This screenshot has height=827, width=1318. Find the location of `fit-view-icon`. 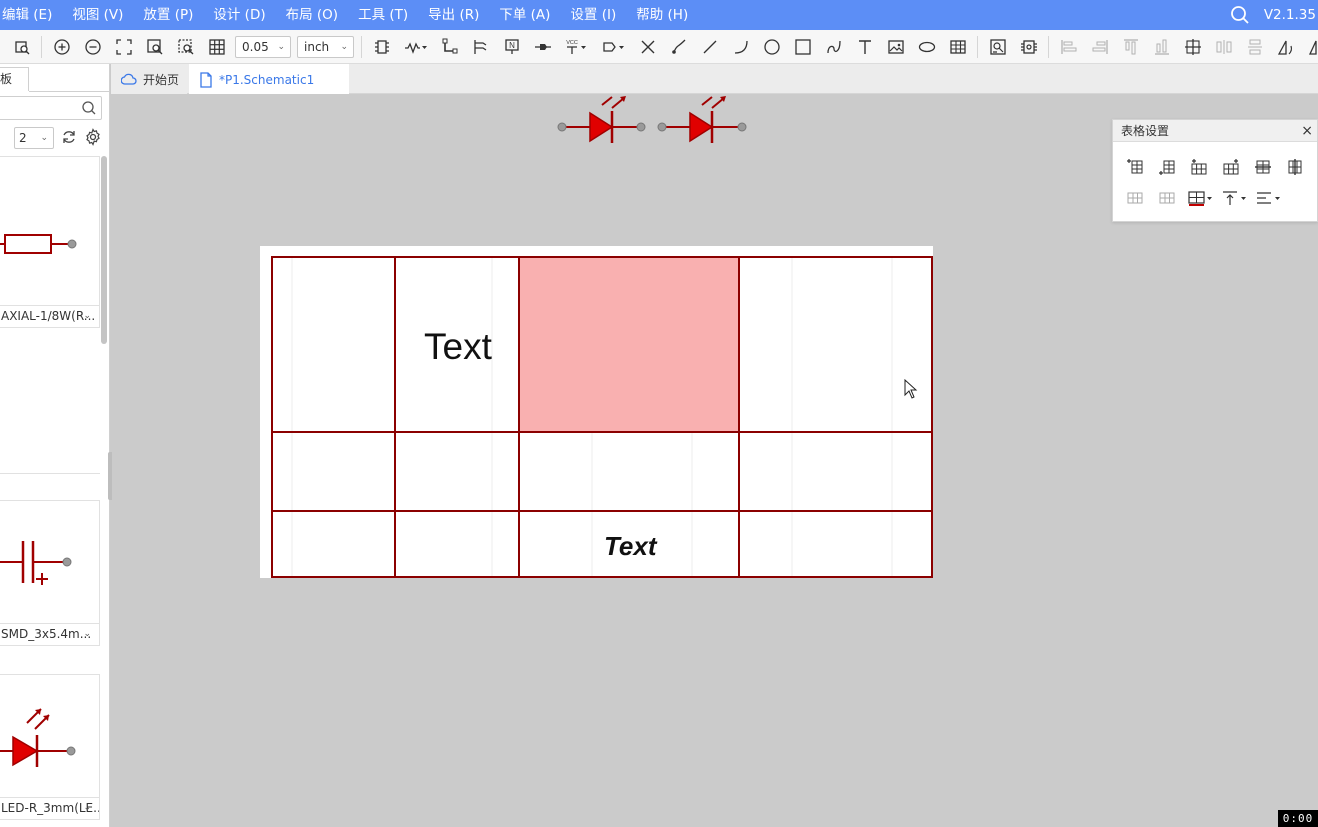

fit-view-icon is located at coordinates (124, 47).